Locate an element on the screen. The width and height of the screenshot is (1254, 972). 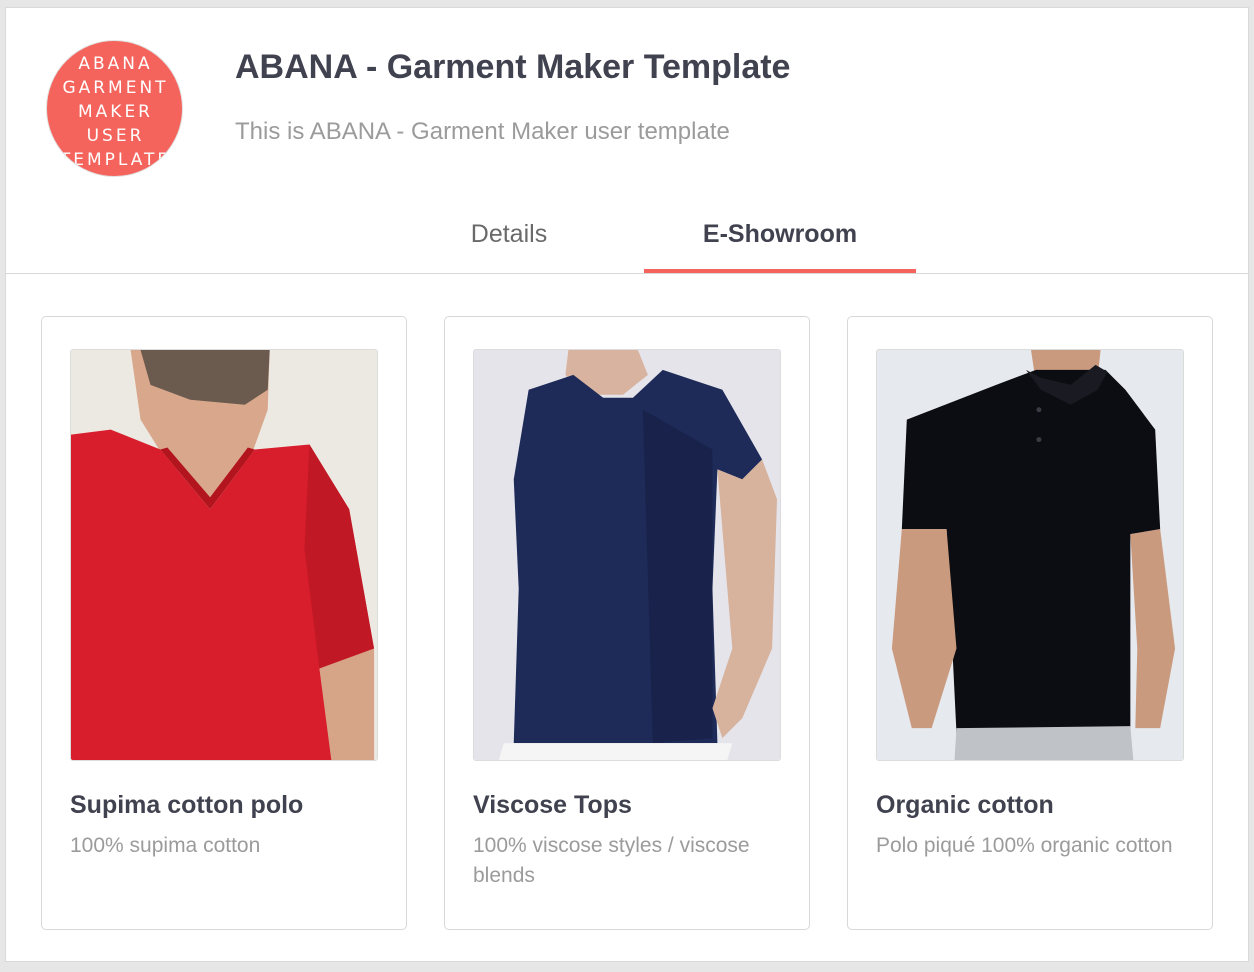
tab-details: Details is located at coordinates (509, 238).